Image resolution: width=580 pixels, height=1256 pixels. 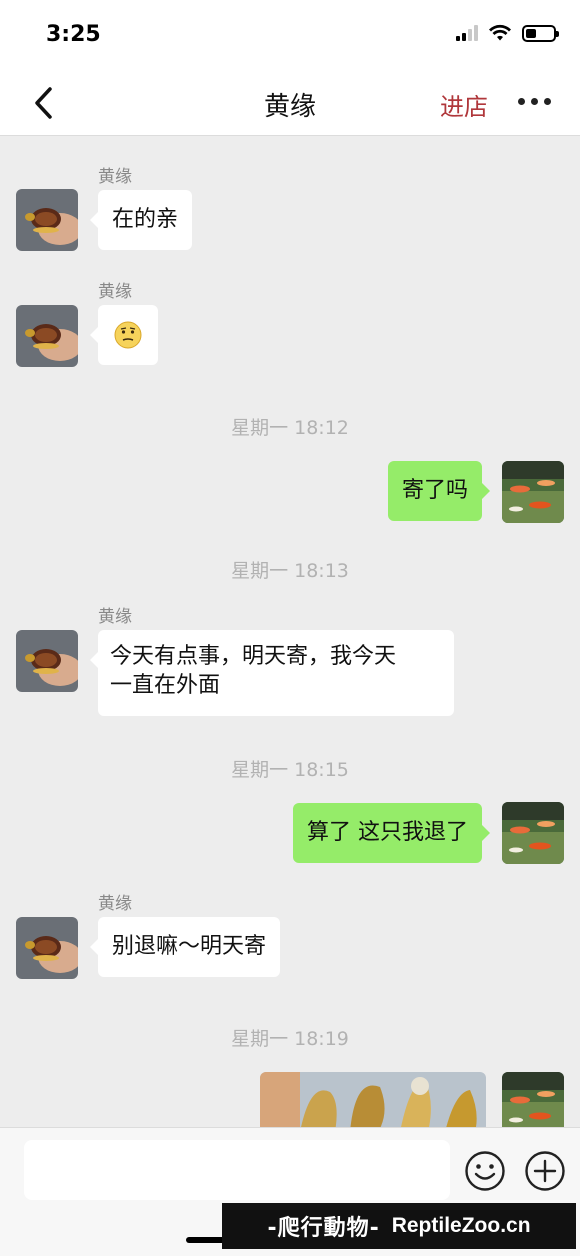 What do you see at coordinates (289, 107) in the screenshot?
I see `chat-title: 黄缘` at bounding box center [289, 107].